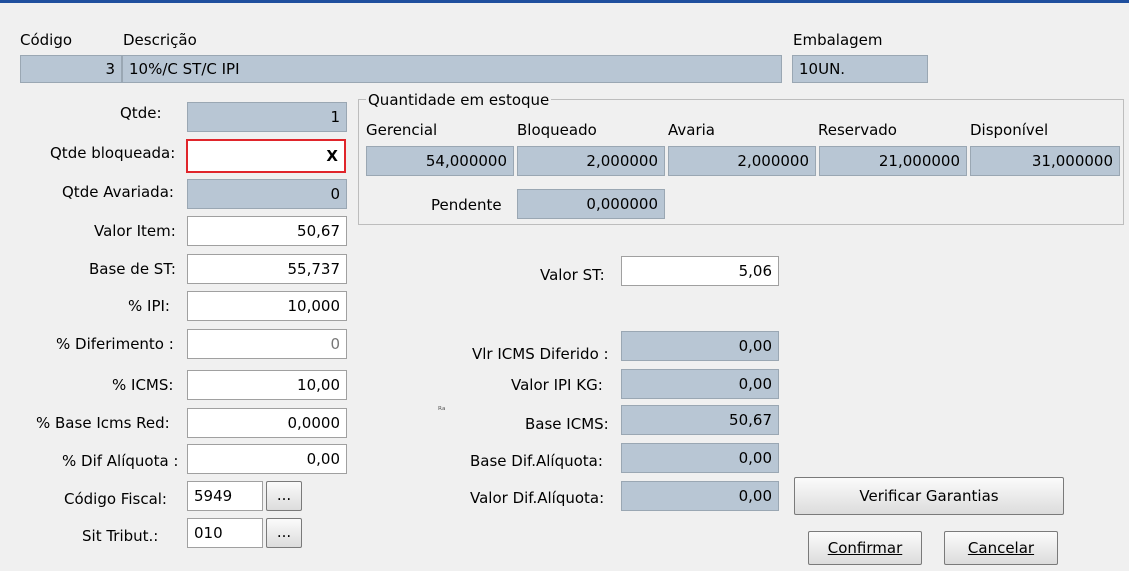 The width and height of the screenshot is (1129, 571). What do you see at coordinates (118, 192) in the screenshot?
I see `qtde-avariada-label: Qtde Avariada:` at bounding box center [118, 192].